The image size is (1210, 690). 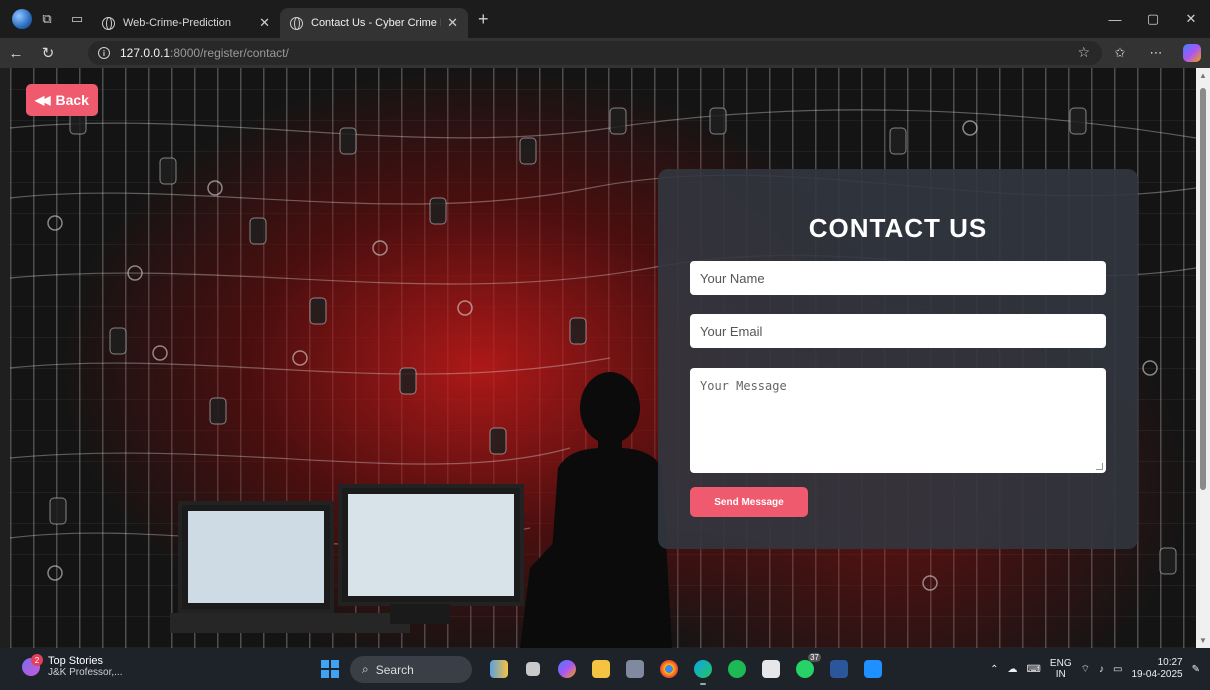 I want to click on back-button-label: Back, so click(x=72, y=100).